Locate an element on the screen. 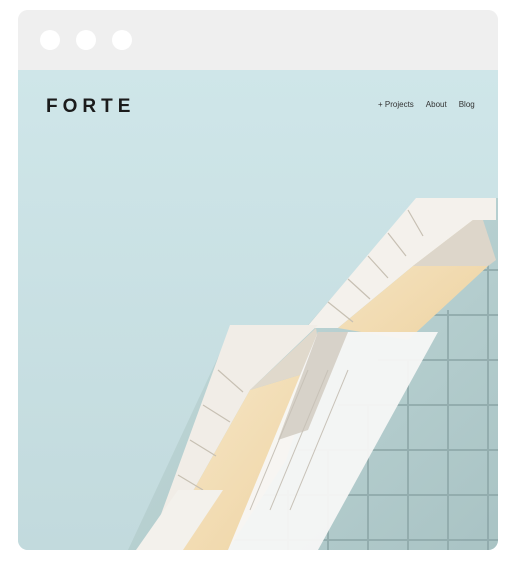 The width and height of the screenshot is (510, 570). main-nav: + Projects About Blog is located at coordinates (426, 104).